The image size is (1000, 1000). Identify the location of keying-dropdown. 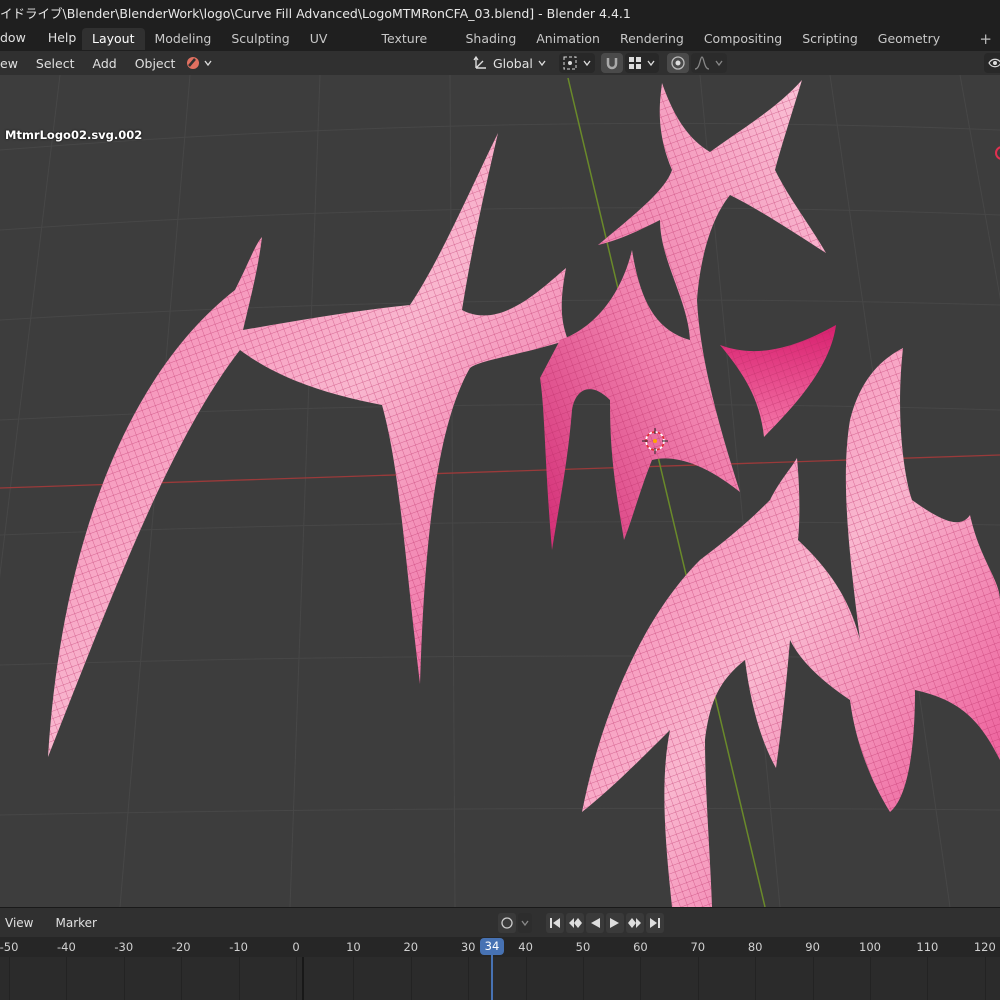
(525, 923).